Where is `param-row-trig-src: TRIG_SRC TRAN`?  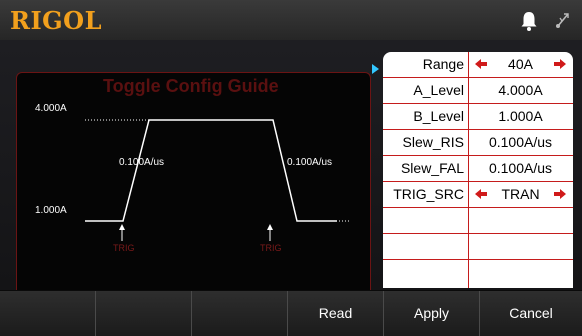
param-row-trig-src: TRIG_SRC TRAN is located at coordinates (478, 195).